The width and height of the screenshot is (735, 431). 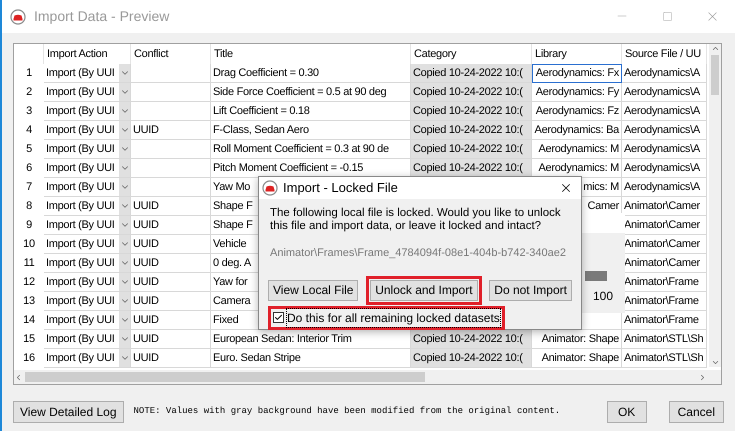 I want to click on note-text: NOTE: Values with gray background have been modified from the original content., so click(x=347, y=411).